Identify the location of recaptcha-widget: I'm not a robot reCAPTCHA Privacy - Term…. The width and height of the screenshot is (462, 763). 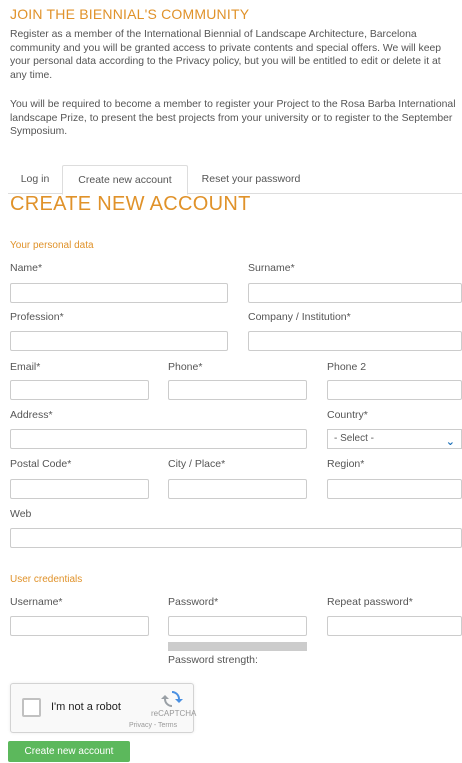
(103, 708).